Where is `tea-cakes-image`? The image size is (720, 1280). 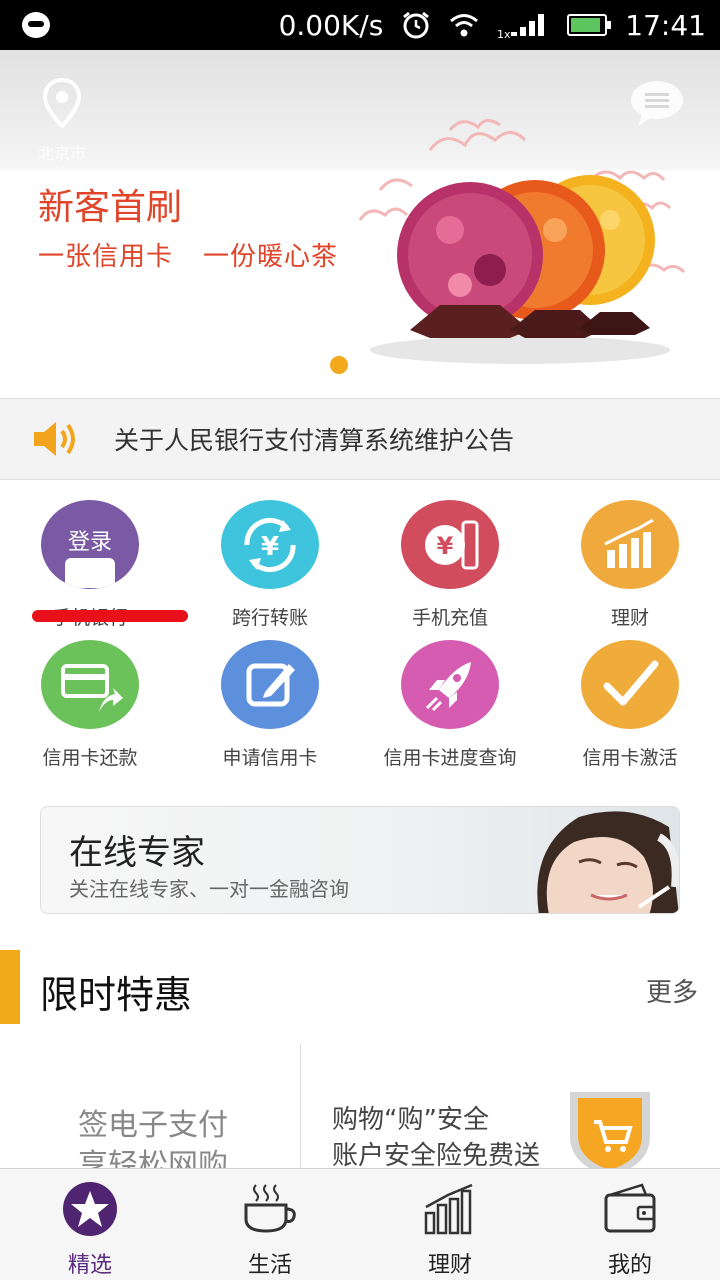 tea-cakes-image is located at coordinates (522, 241).